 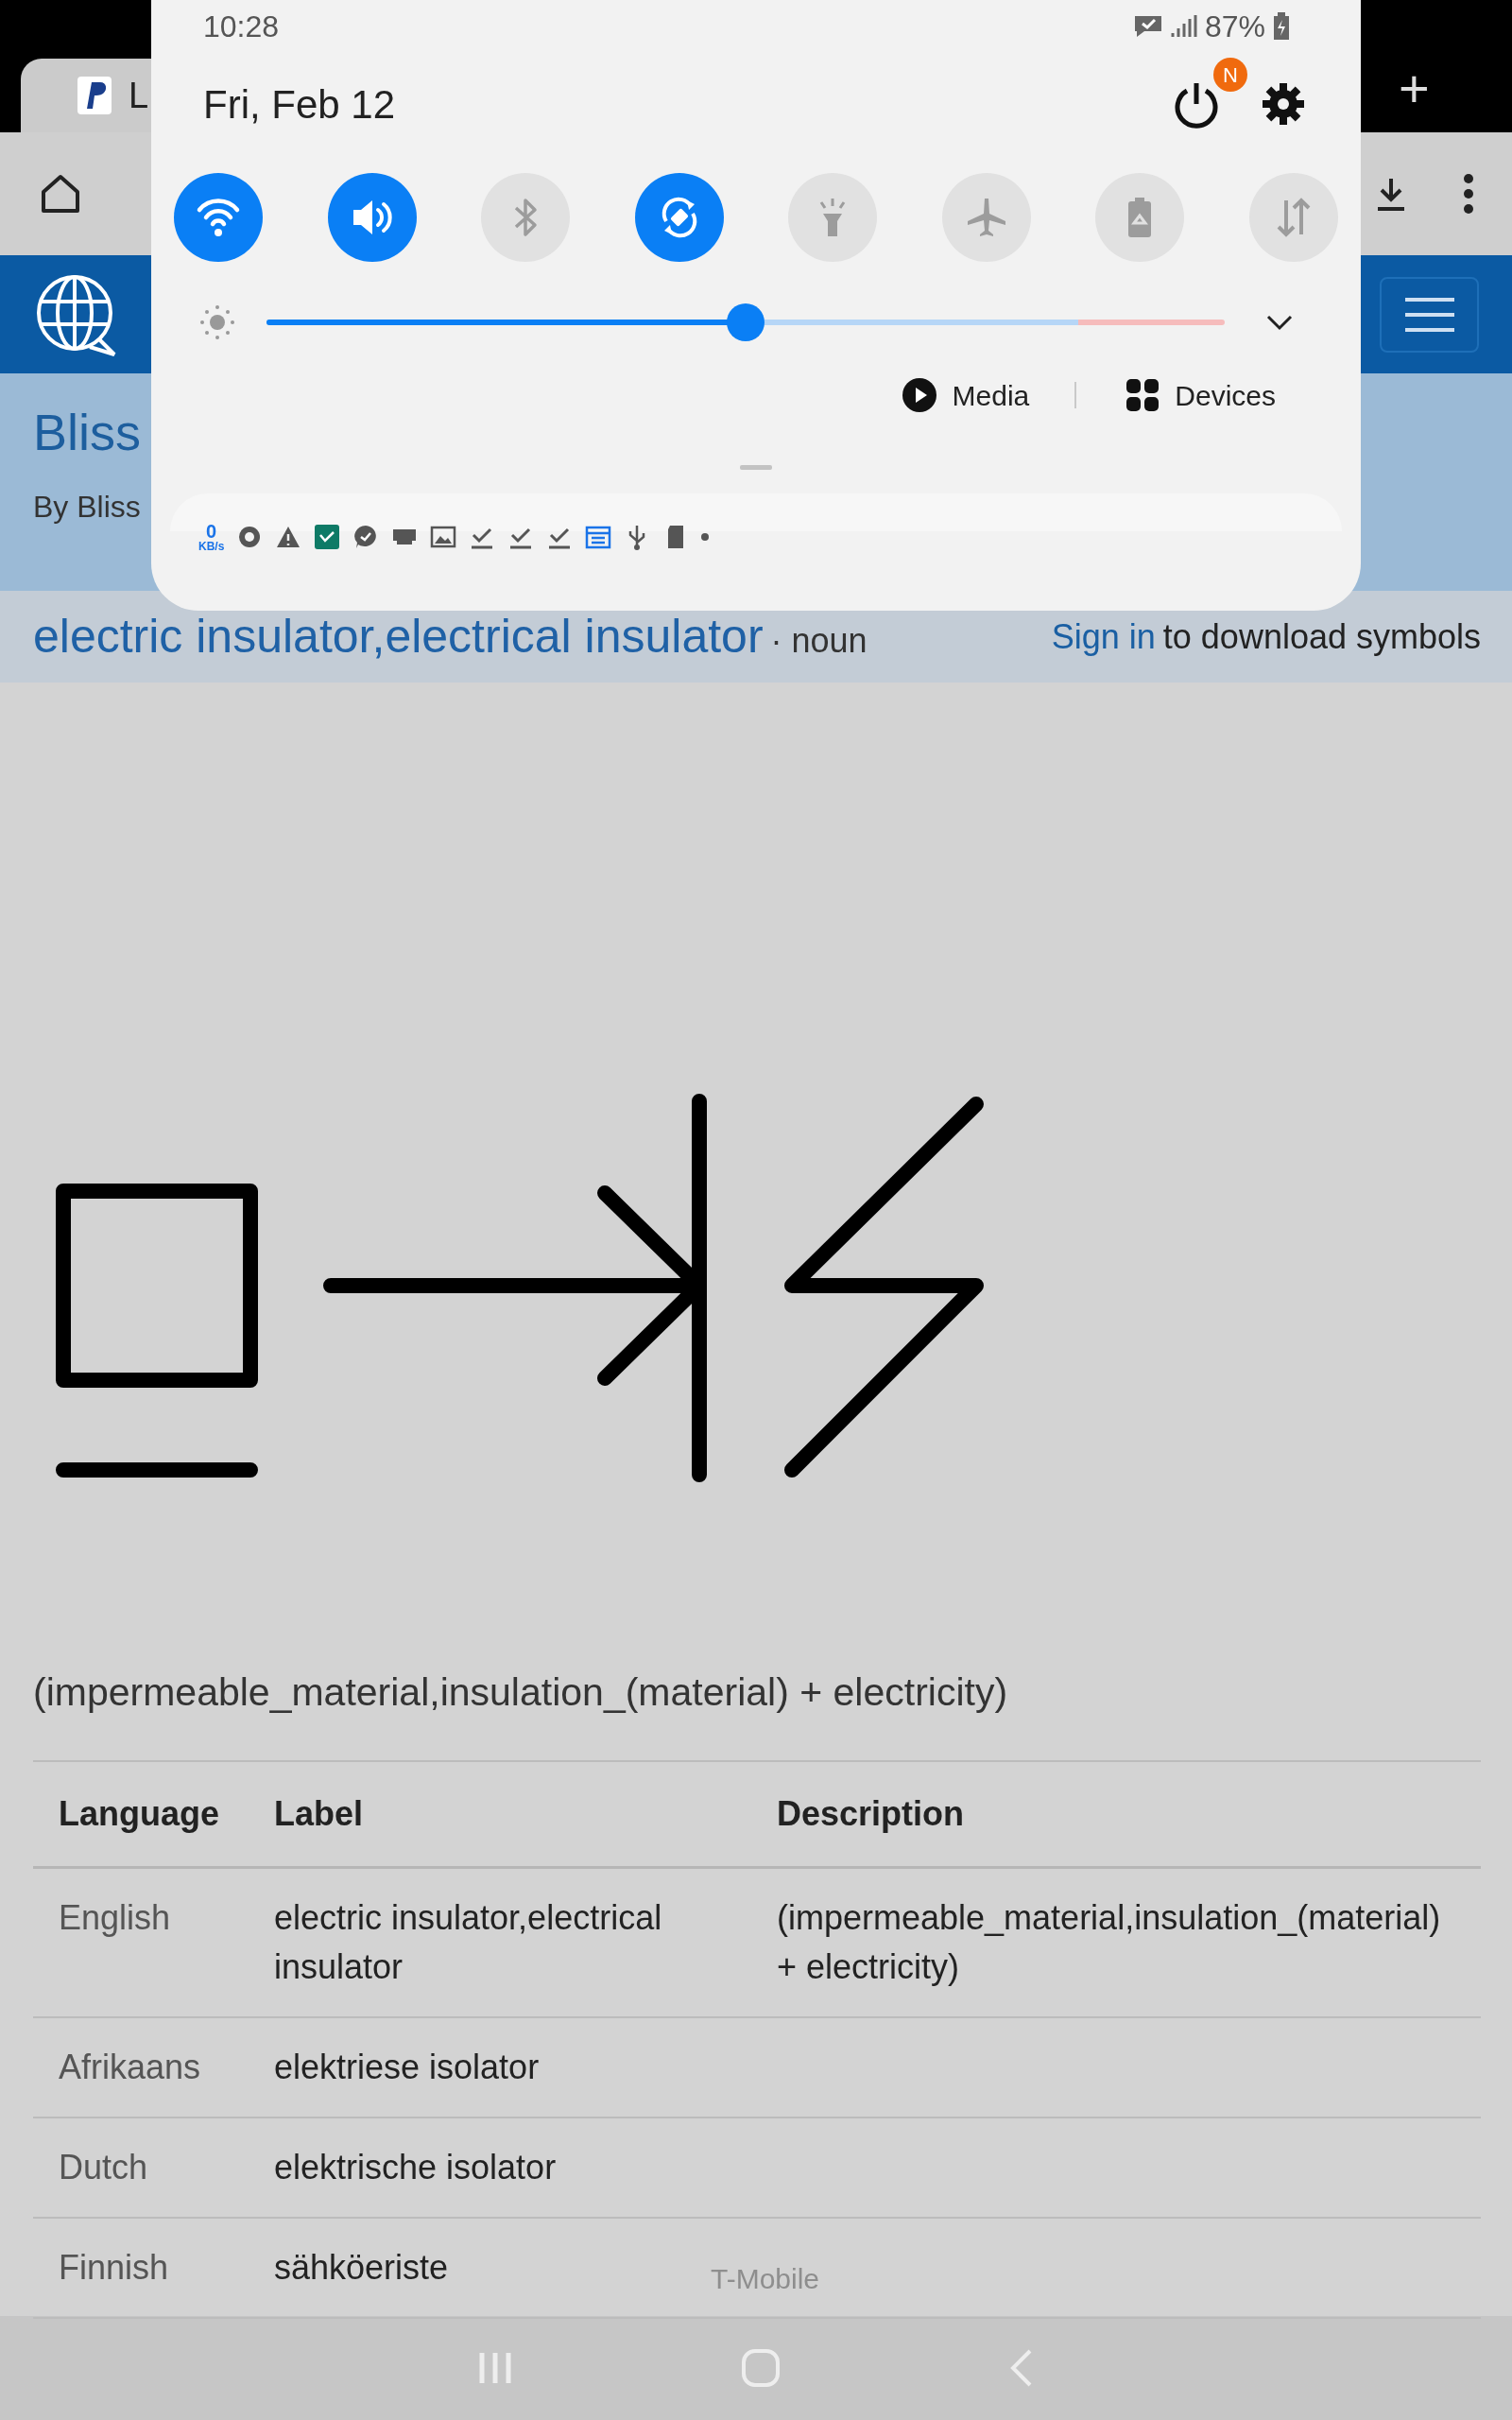 What do you see at coordinates (1103, 636) in the screenshot?
I see `sign-in-link: Sign in` at bounding box center [1103, 636].